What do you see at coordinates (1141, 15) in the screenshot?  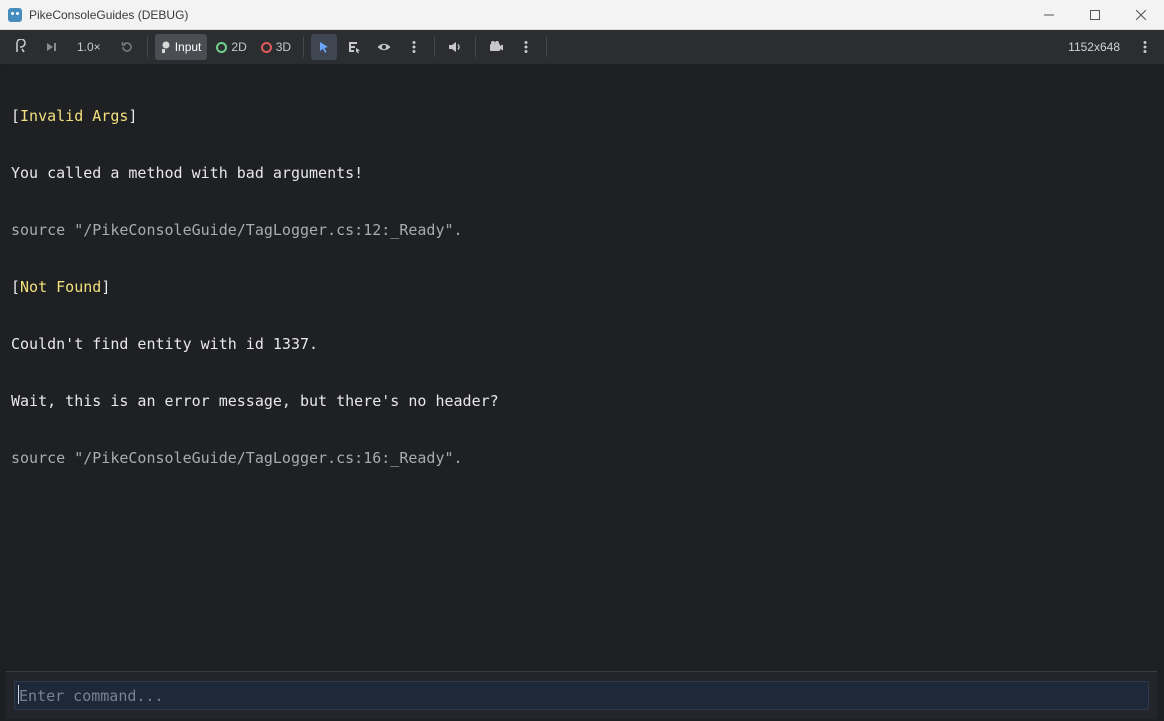 I see `close-icon` at bounding box center [1141, 15].